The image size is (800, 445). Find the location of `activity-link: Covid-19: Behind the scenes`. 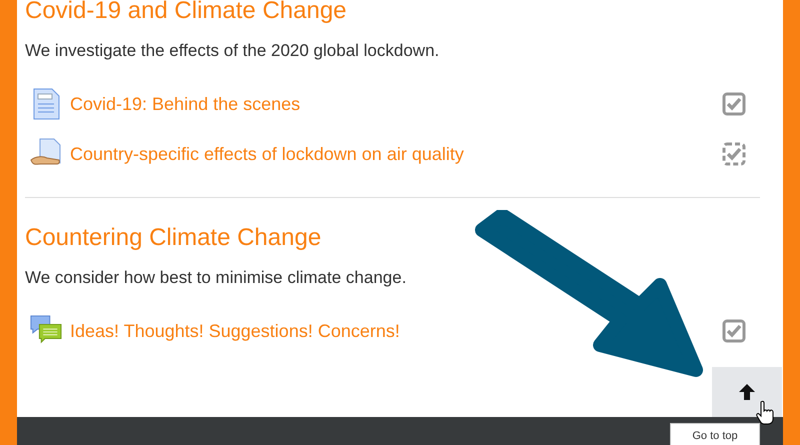

activity-link: Covid-19: Behind the scenes is located at coordinates (392, 104).